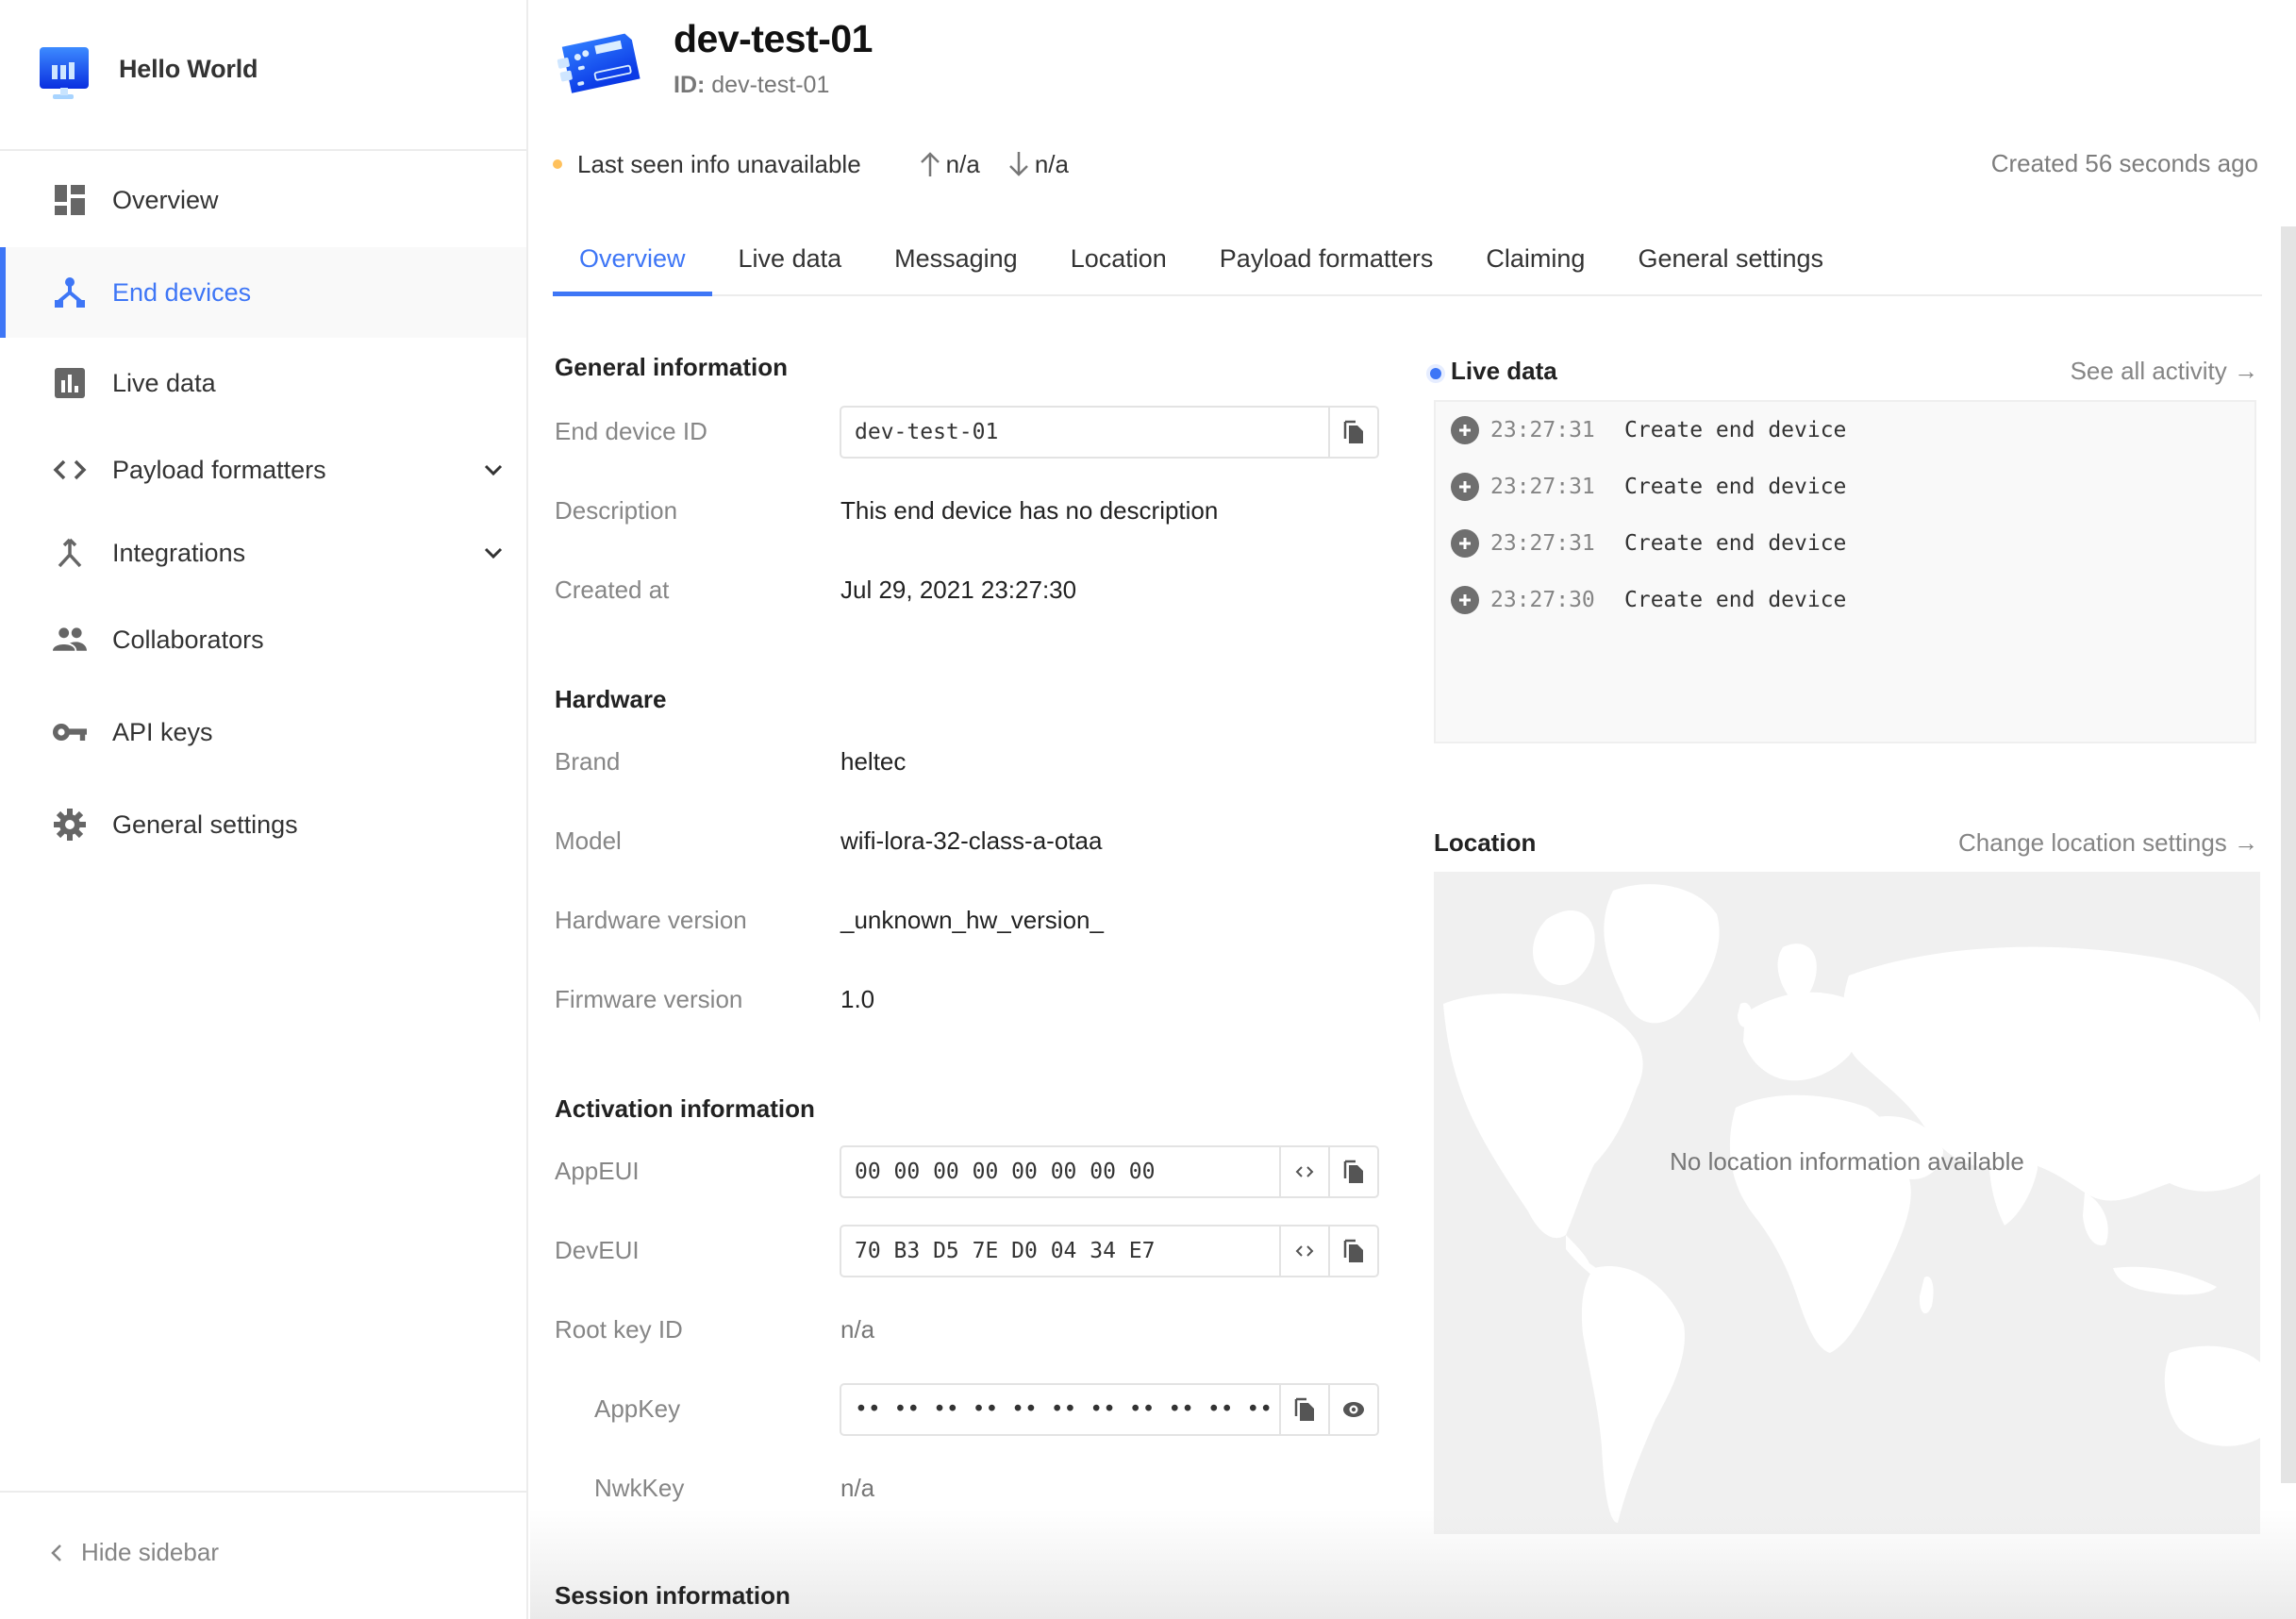 The height and width of the screenshot is (1619, 2296). Describe the element at coordinates (179, 552) in the screenshot. I see `sidebar-item-label: Integrations` at that location.